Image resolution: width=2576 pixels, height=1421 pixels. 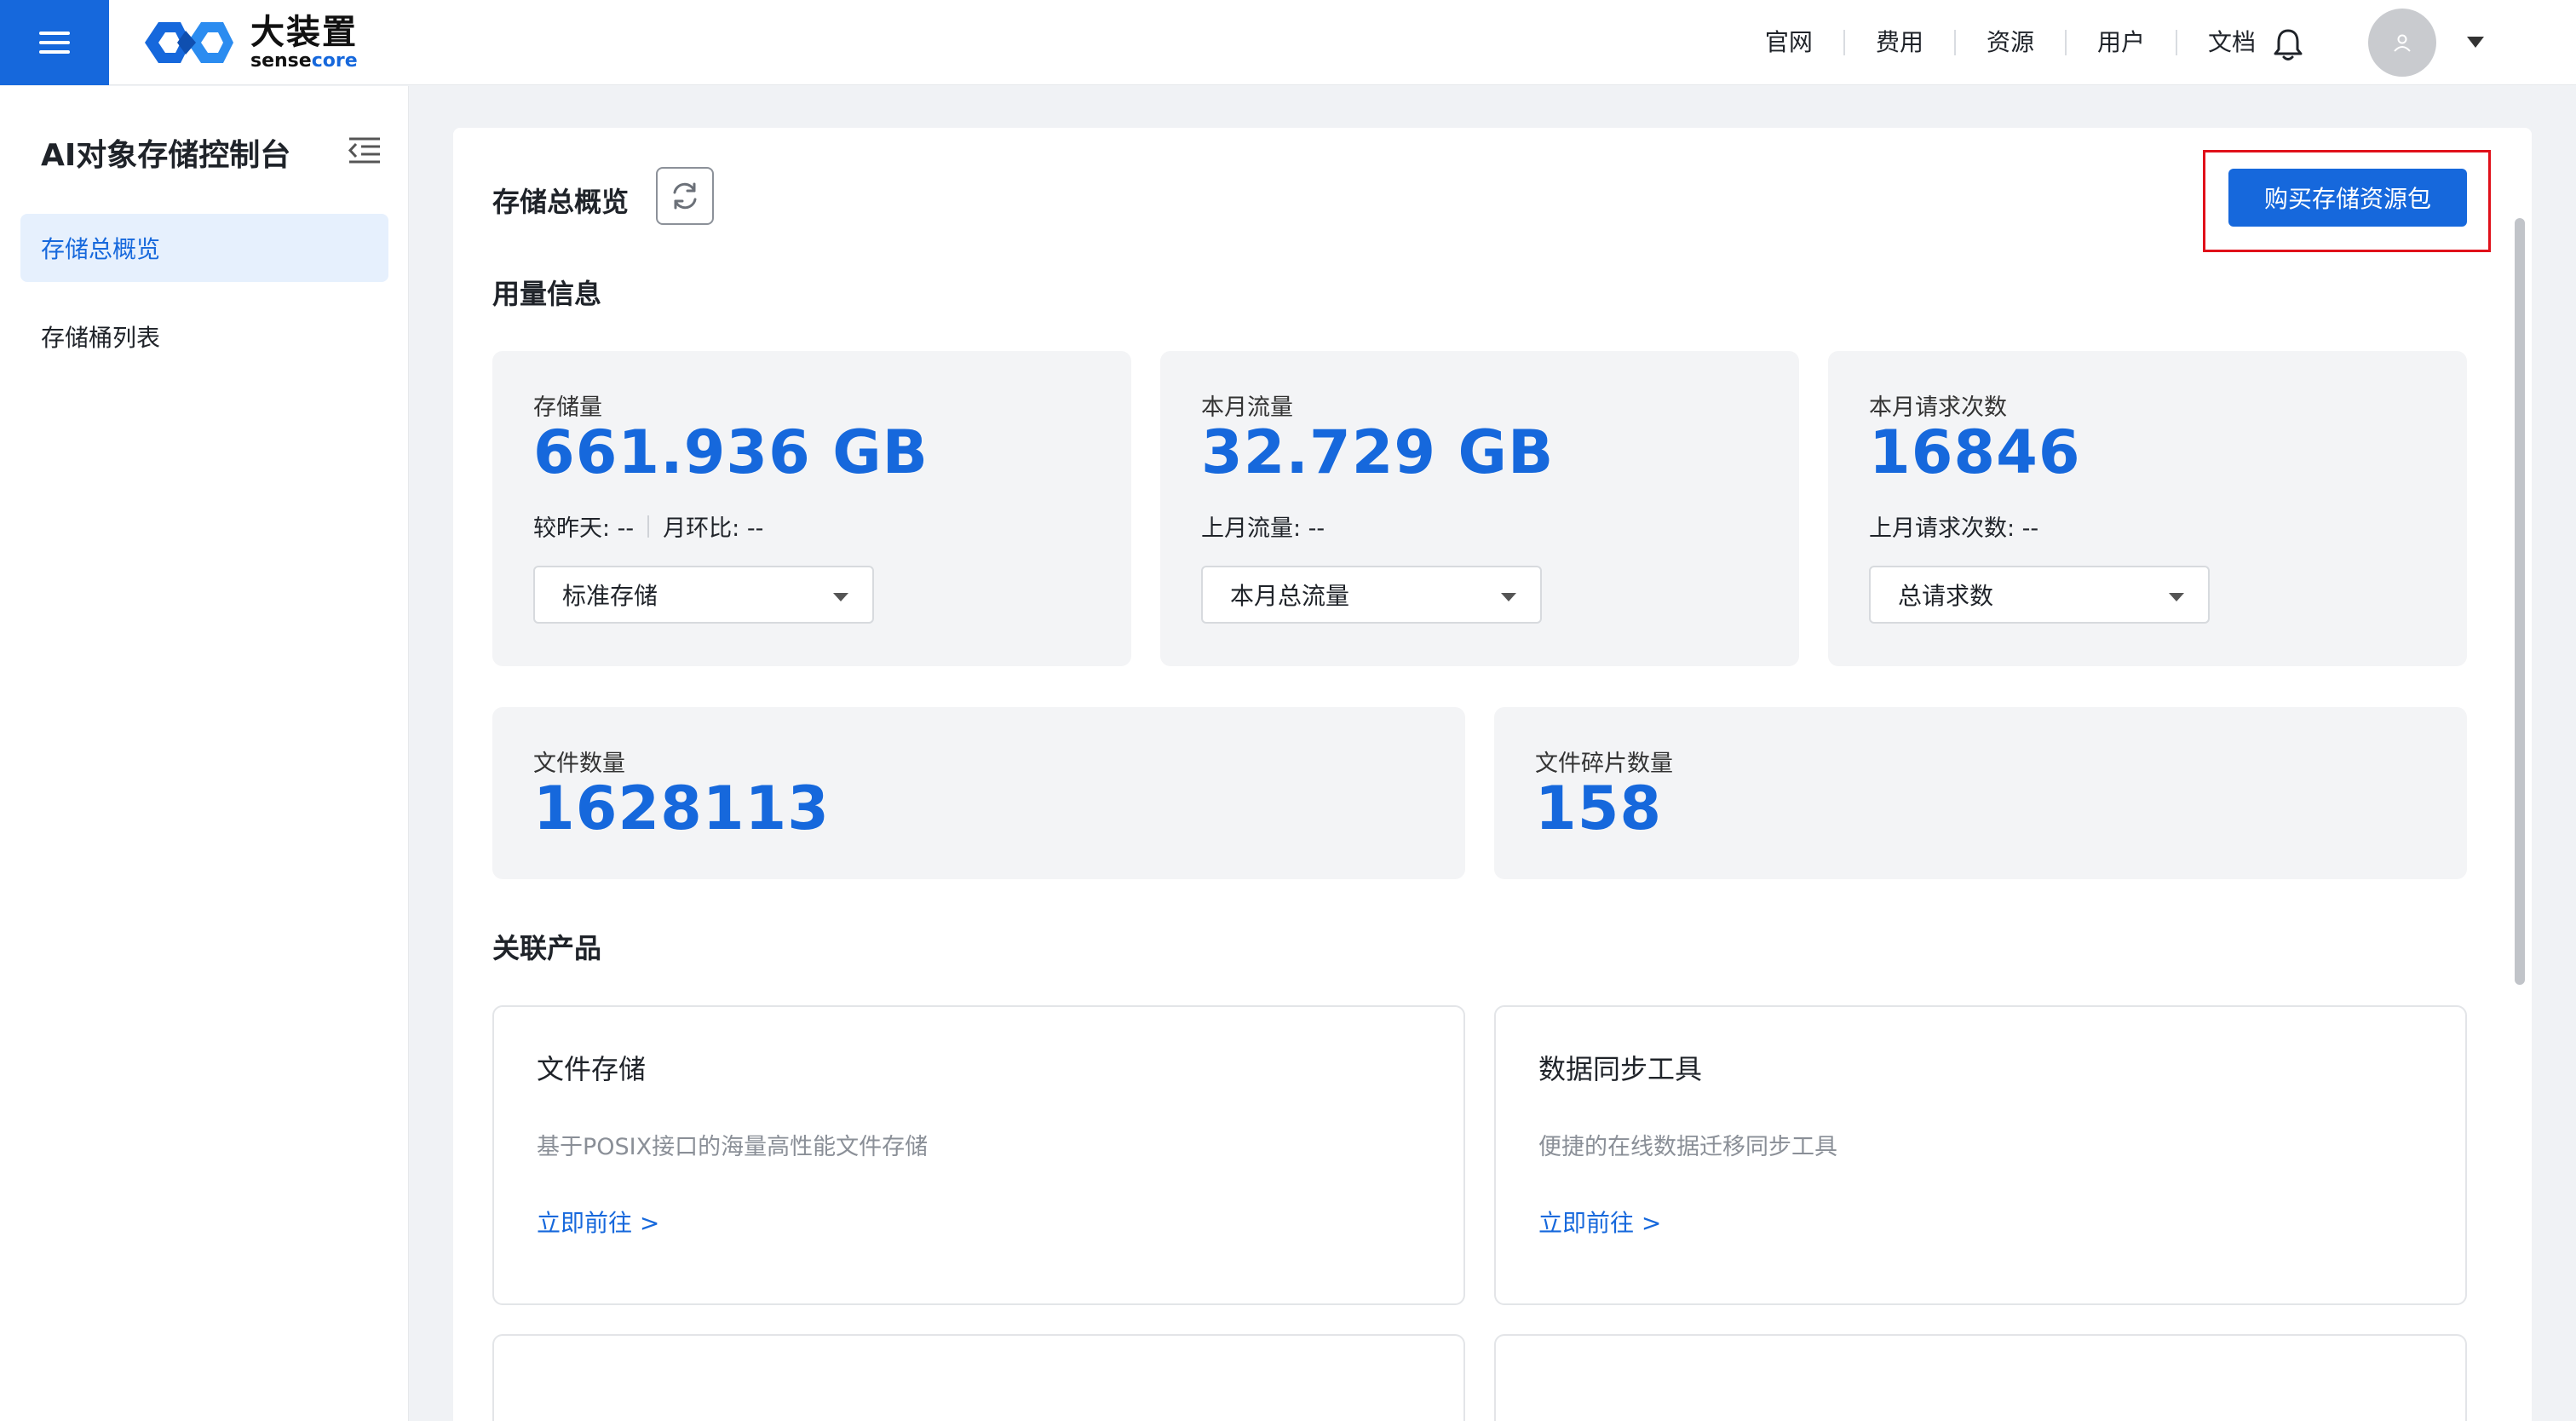 I want to click on logo-subtitle: sensecore, so click(x=304, y=61).